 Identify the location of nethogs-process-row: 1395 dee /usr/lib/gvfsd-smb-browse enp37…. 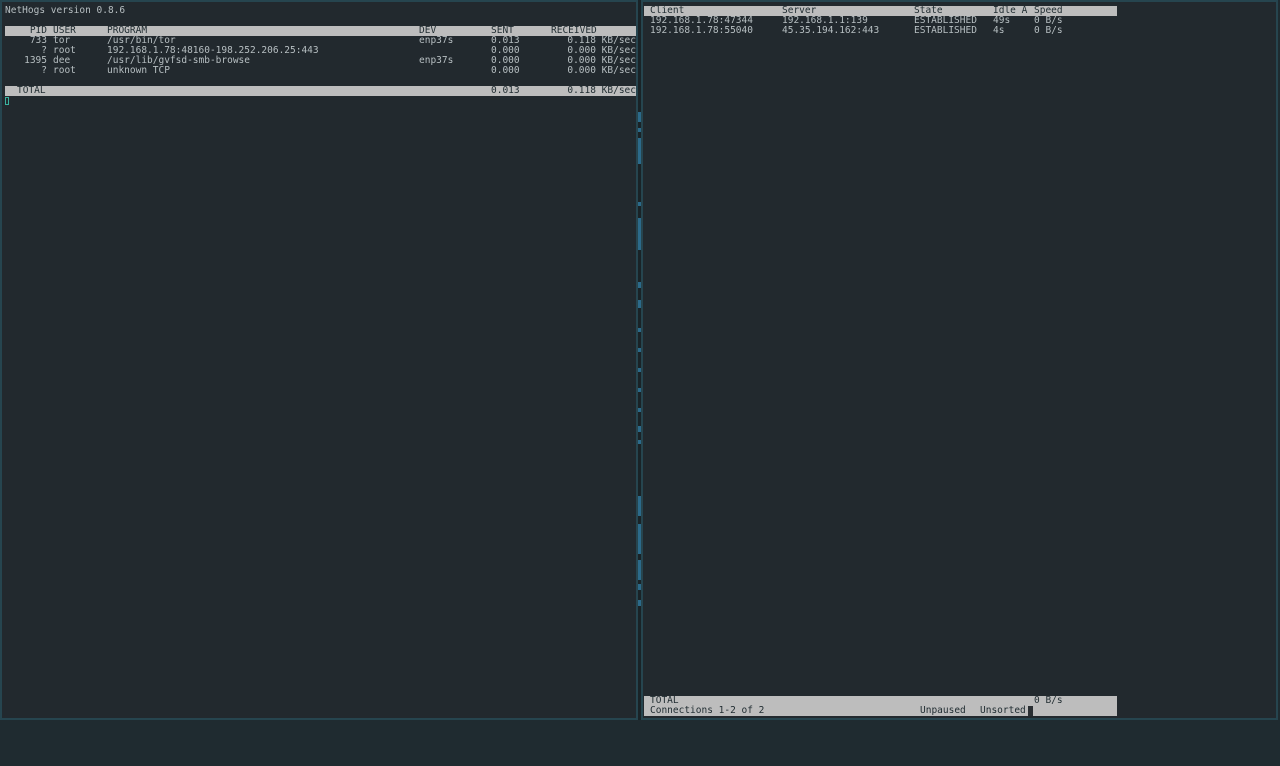
(320, 61).